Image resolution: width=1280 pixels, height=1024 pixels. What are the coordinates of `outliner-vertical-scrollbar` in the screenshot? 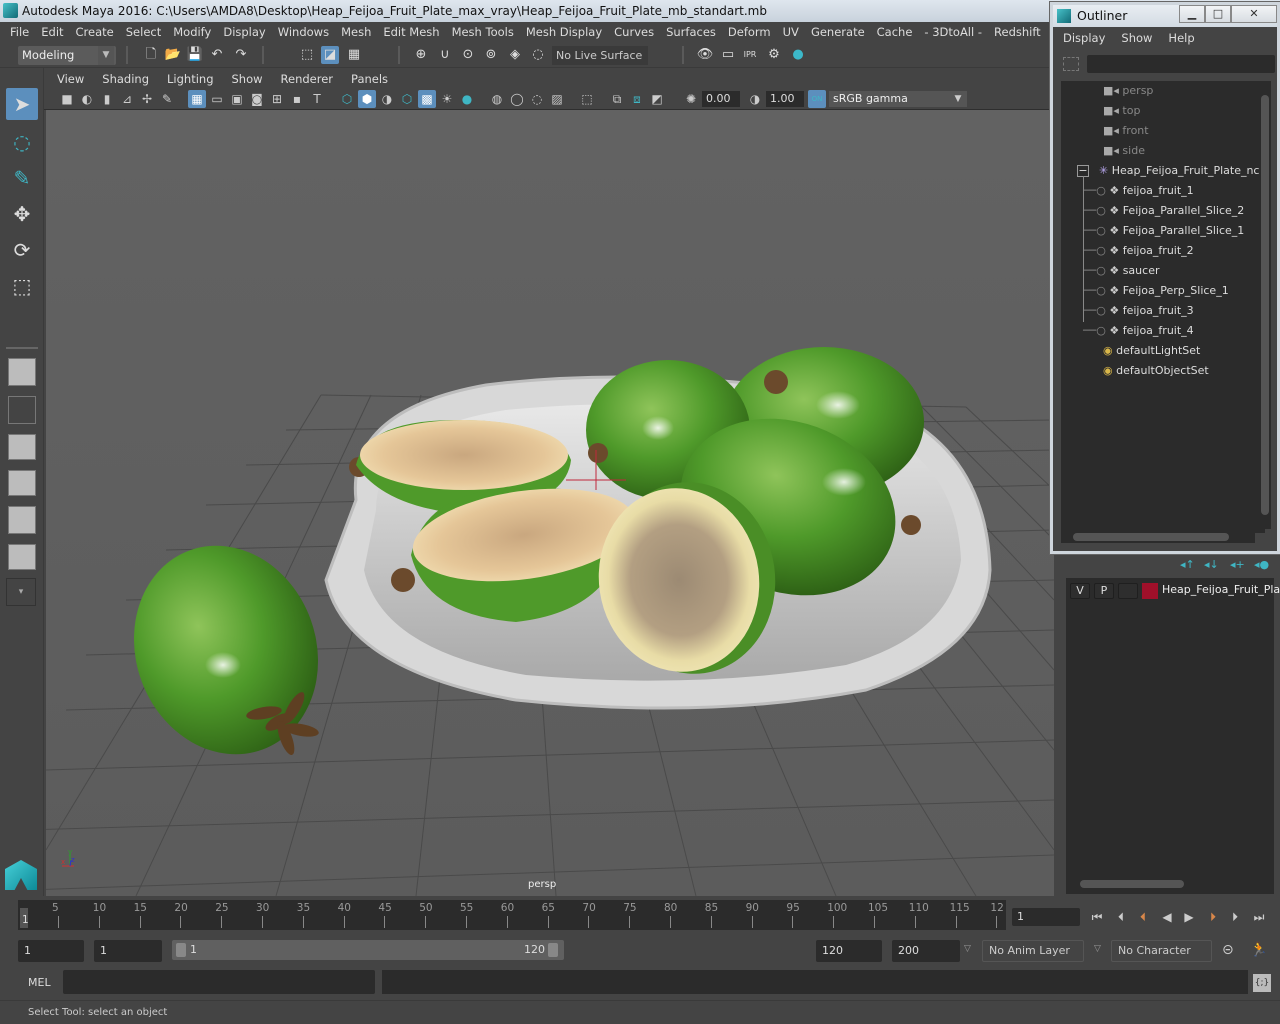 It's located at (1265, 305).